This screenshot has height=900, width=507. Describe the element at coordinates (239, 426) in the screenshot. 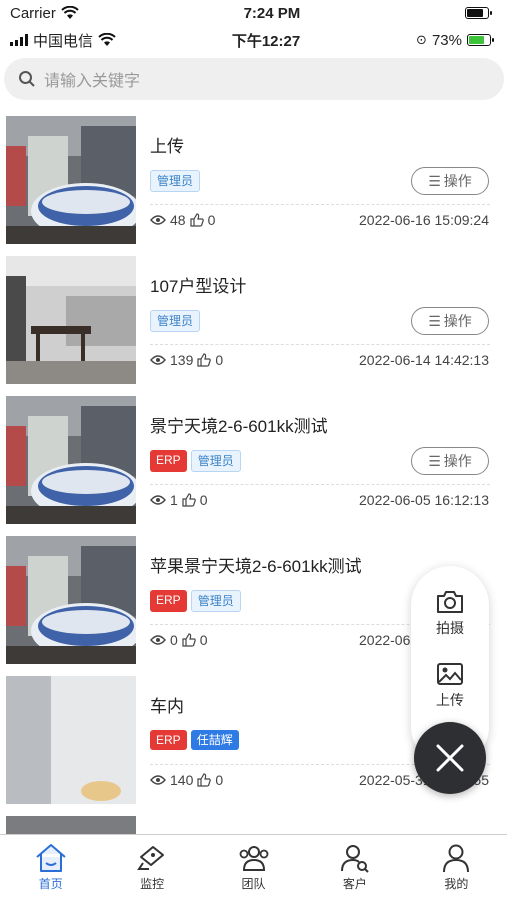

I see `item-title: 景宁天境2-6-601kk测试` at that location.